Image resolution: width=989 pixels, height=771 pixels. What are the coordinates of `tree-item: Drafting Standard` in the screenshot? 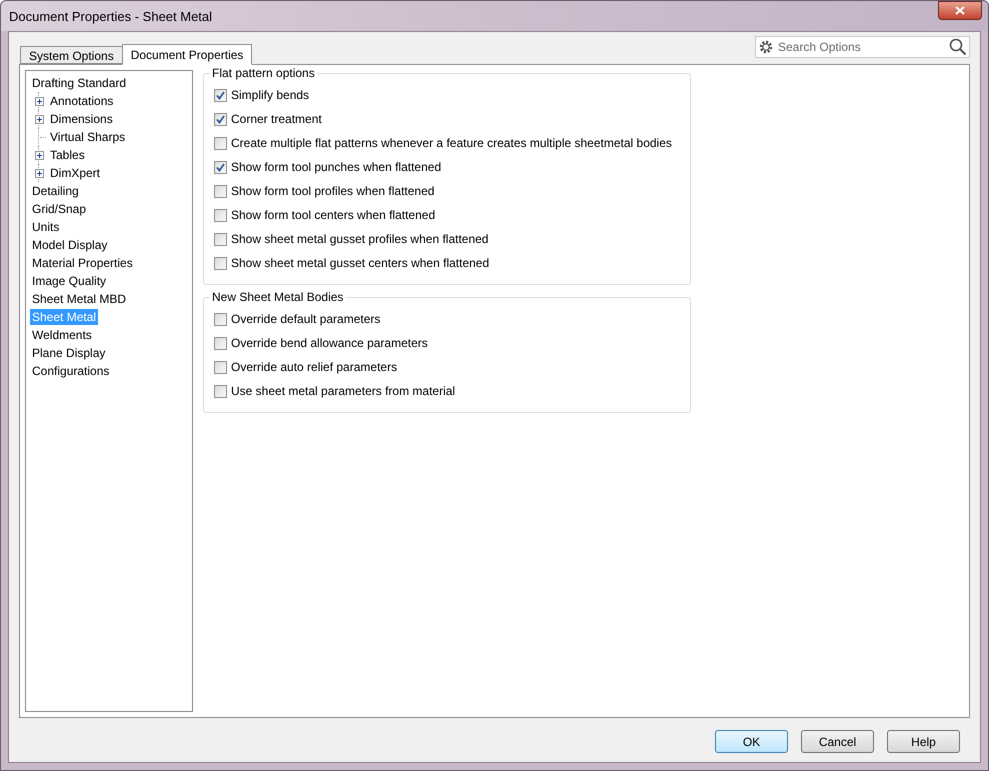 It's located at (79, 83).